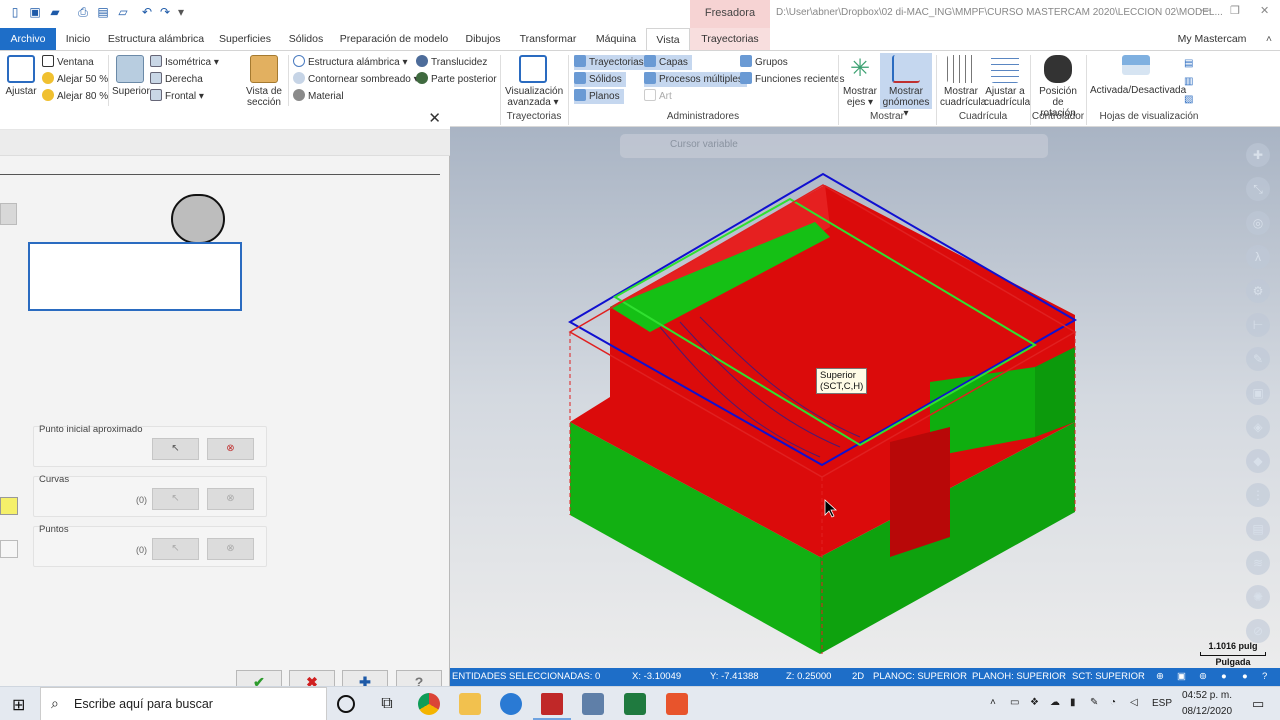 The width and height of the screenshot is (1280, 720). Describe the element at coordinates (181, 12) in the screenshot. I see `customize-dropdown-icon: ▾` at that location.